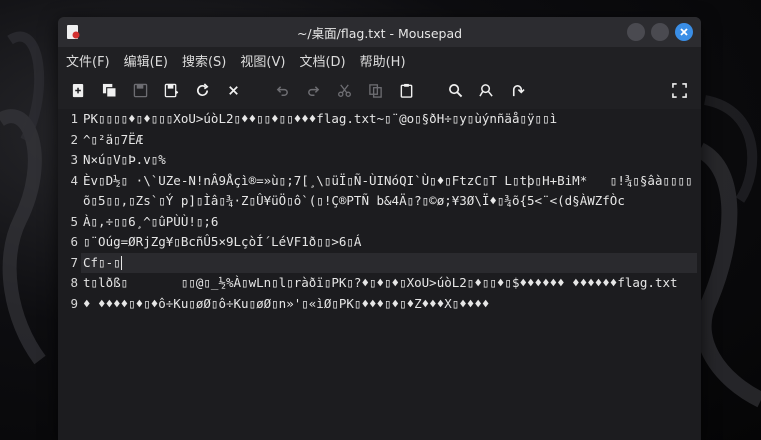 The image size is (761, 440). What do you see at coordinates (146, 60) in the screenshot?
I see `menu-edit: 编辑(E)` at bounding box center [146, 60].